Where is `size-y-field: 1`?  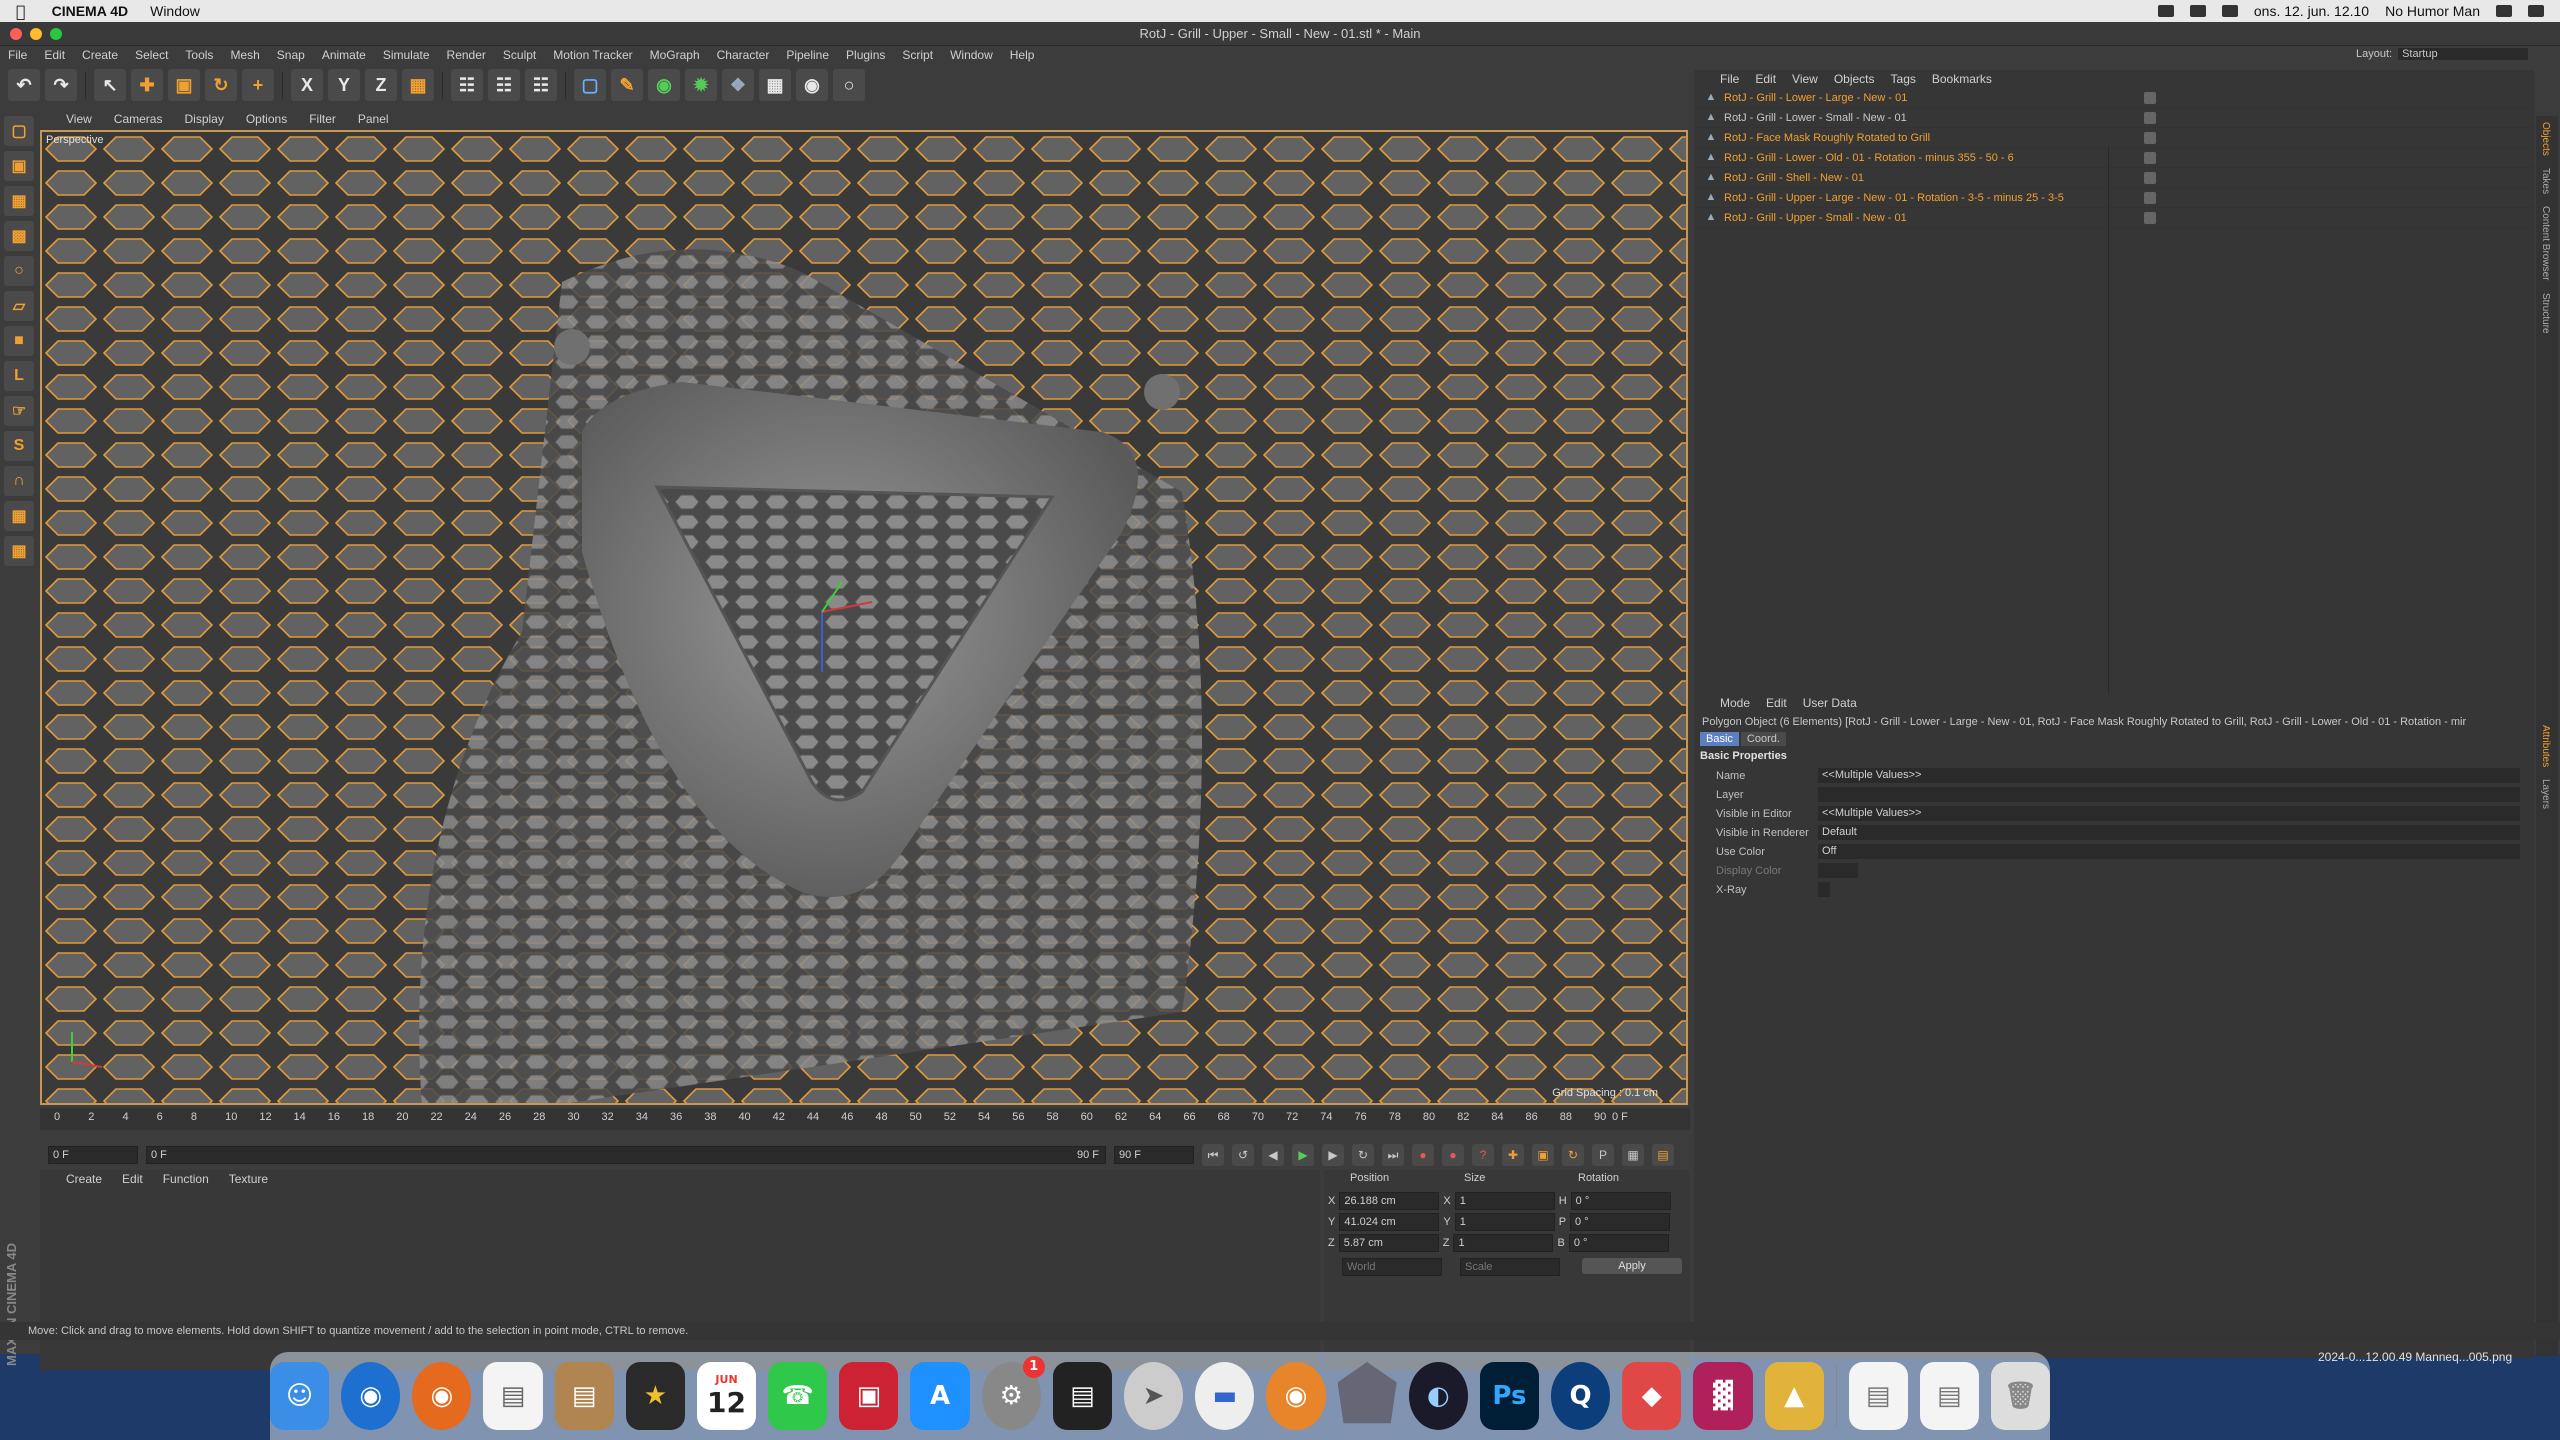
size-y-field: 1 is located at coordinates (1504, 1222).